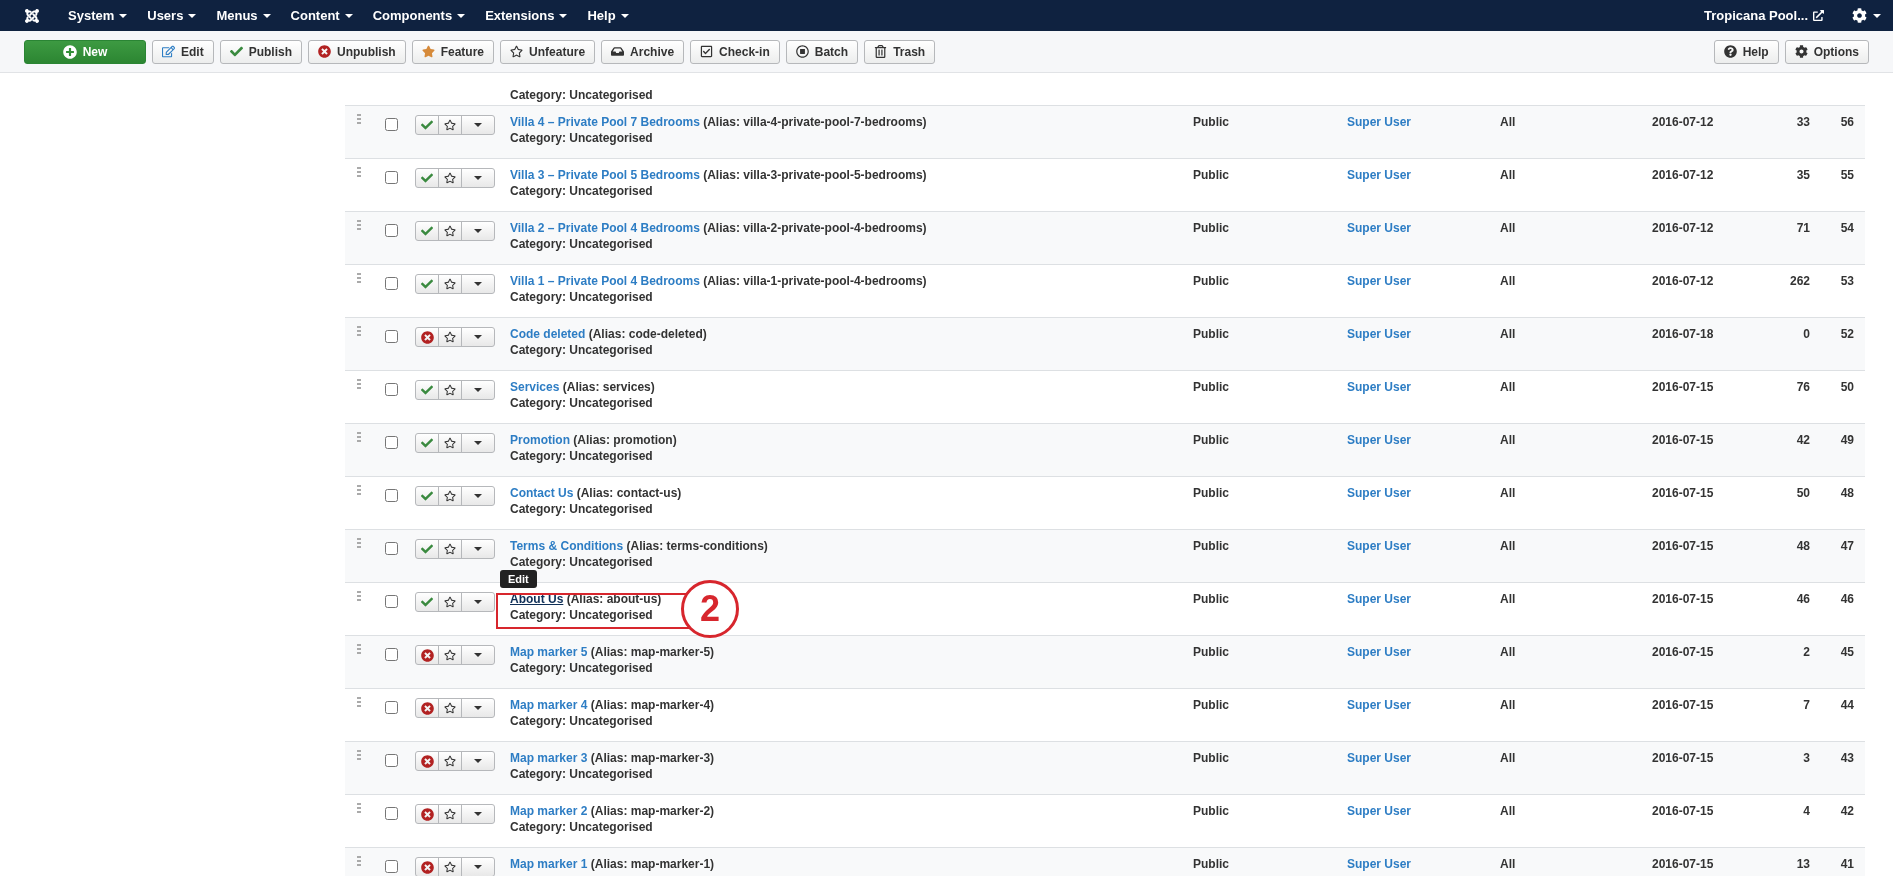 Image resolution: width=1893 pixels, height=876 pixels. Describe the element at coordinates (549, 864) in the screenshot. I see `article-link: Map marker 1` at that location.